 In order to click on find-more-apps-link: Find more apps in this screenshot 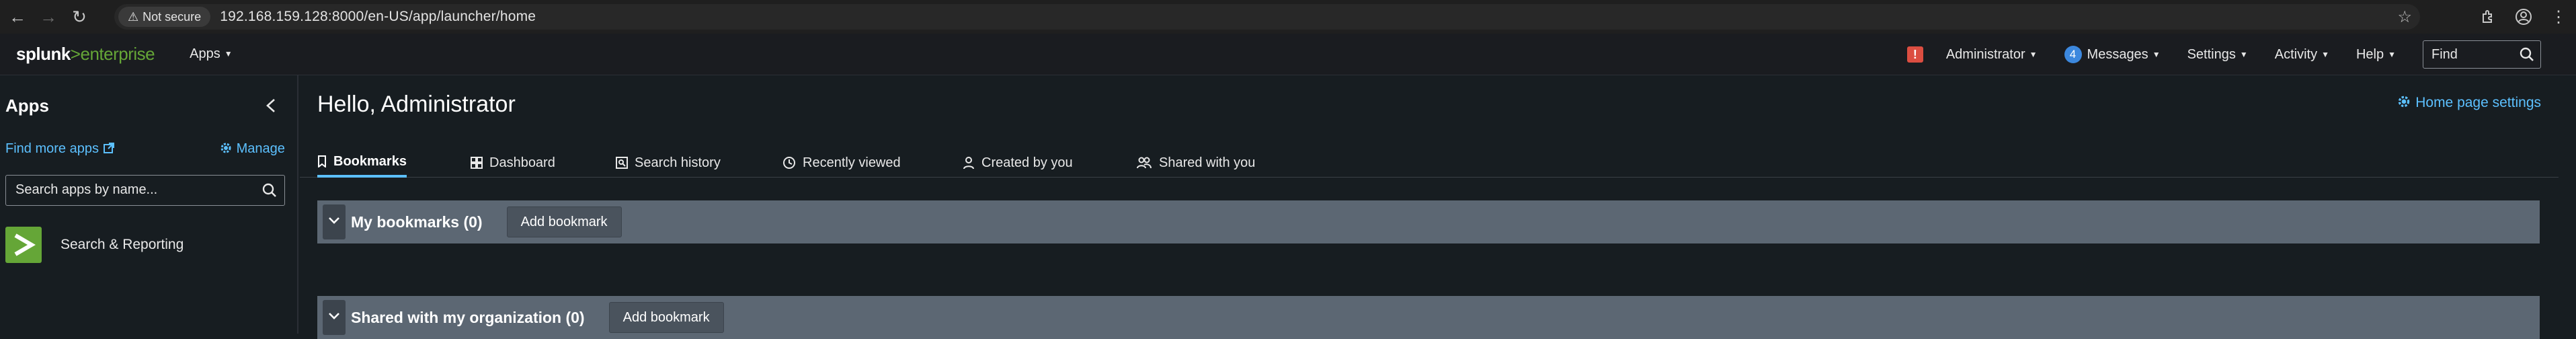, I will do `click(60, 149)`.